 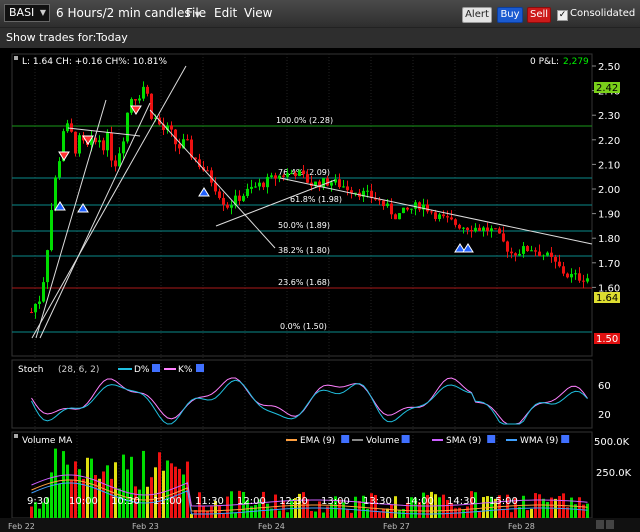 What do you see at coordinates (596, 14) in the screenshot?
I see `consolidated-toggle: ✓ Consolidated` at bounding box center [596, 14].